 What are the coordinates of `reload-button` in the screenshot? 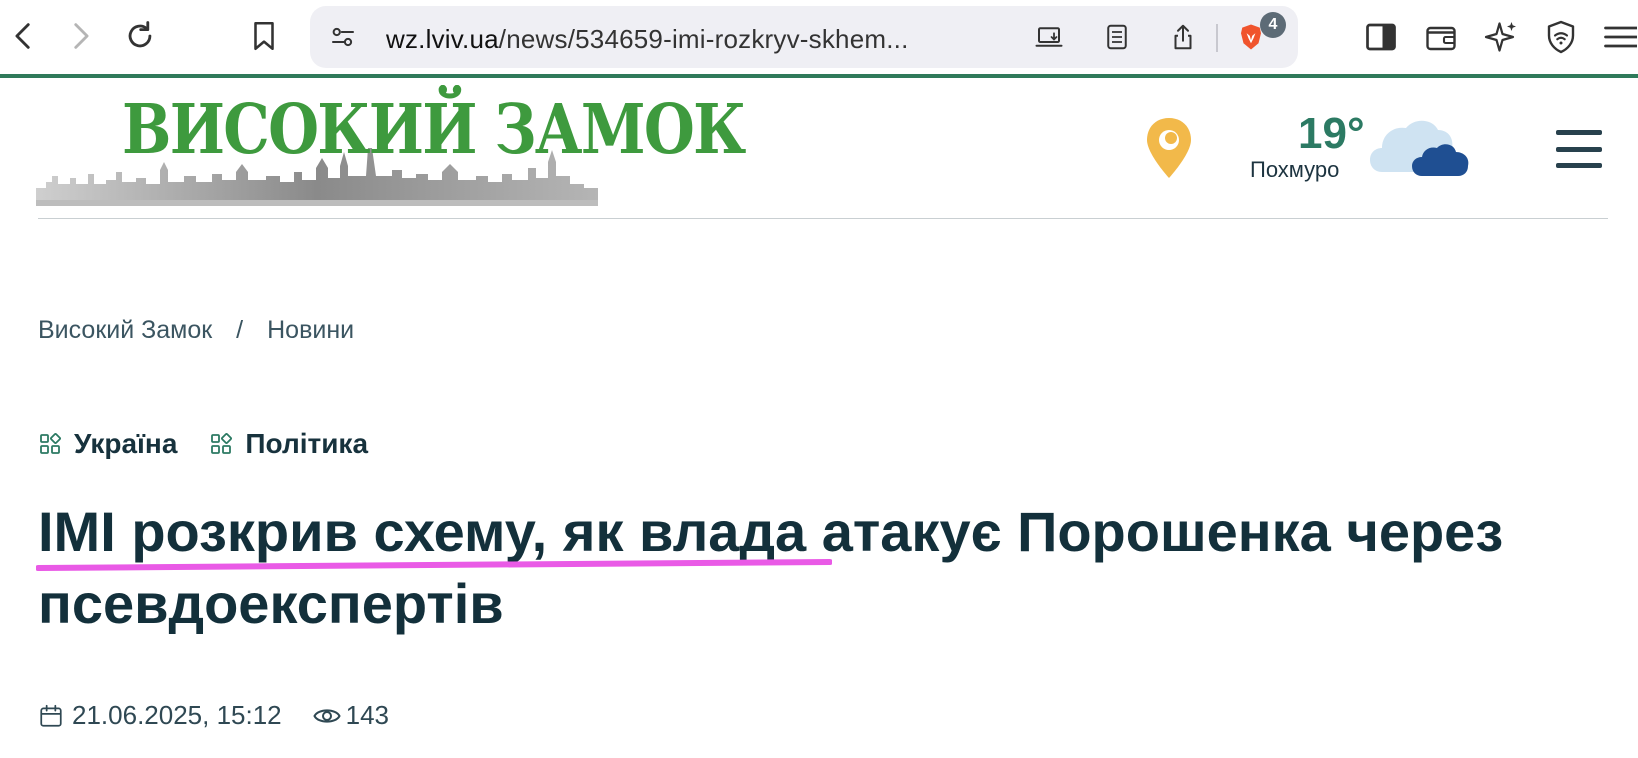 It's located at (140, 36).